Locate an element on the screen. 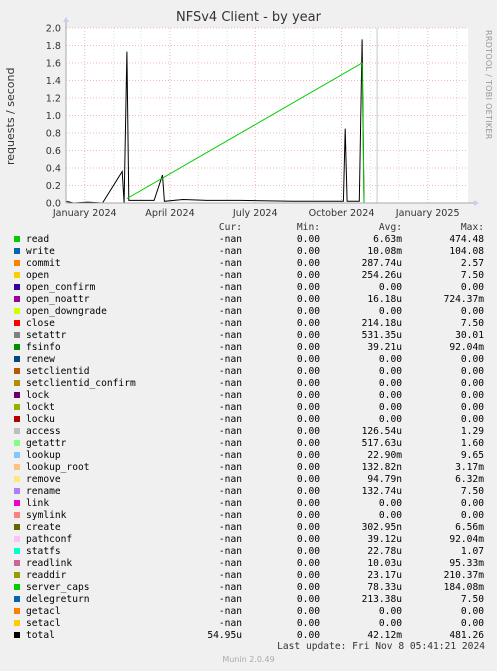 The width and height of the screenshot is (497, 671). legend-max: 1.07 is located at coordinates (472, 551).